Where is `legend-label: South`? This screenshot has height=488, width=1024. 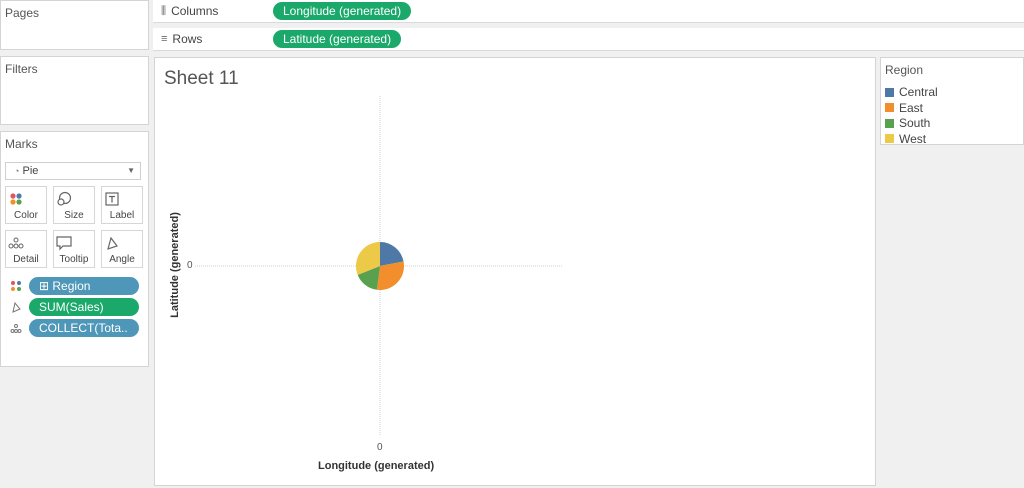 legend-label: South is located at coordinates (915, 123).